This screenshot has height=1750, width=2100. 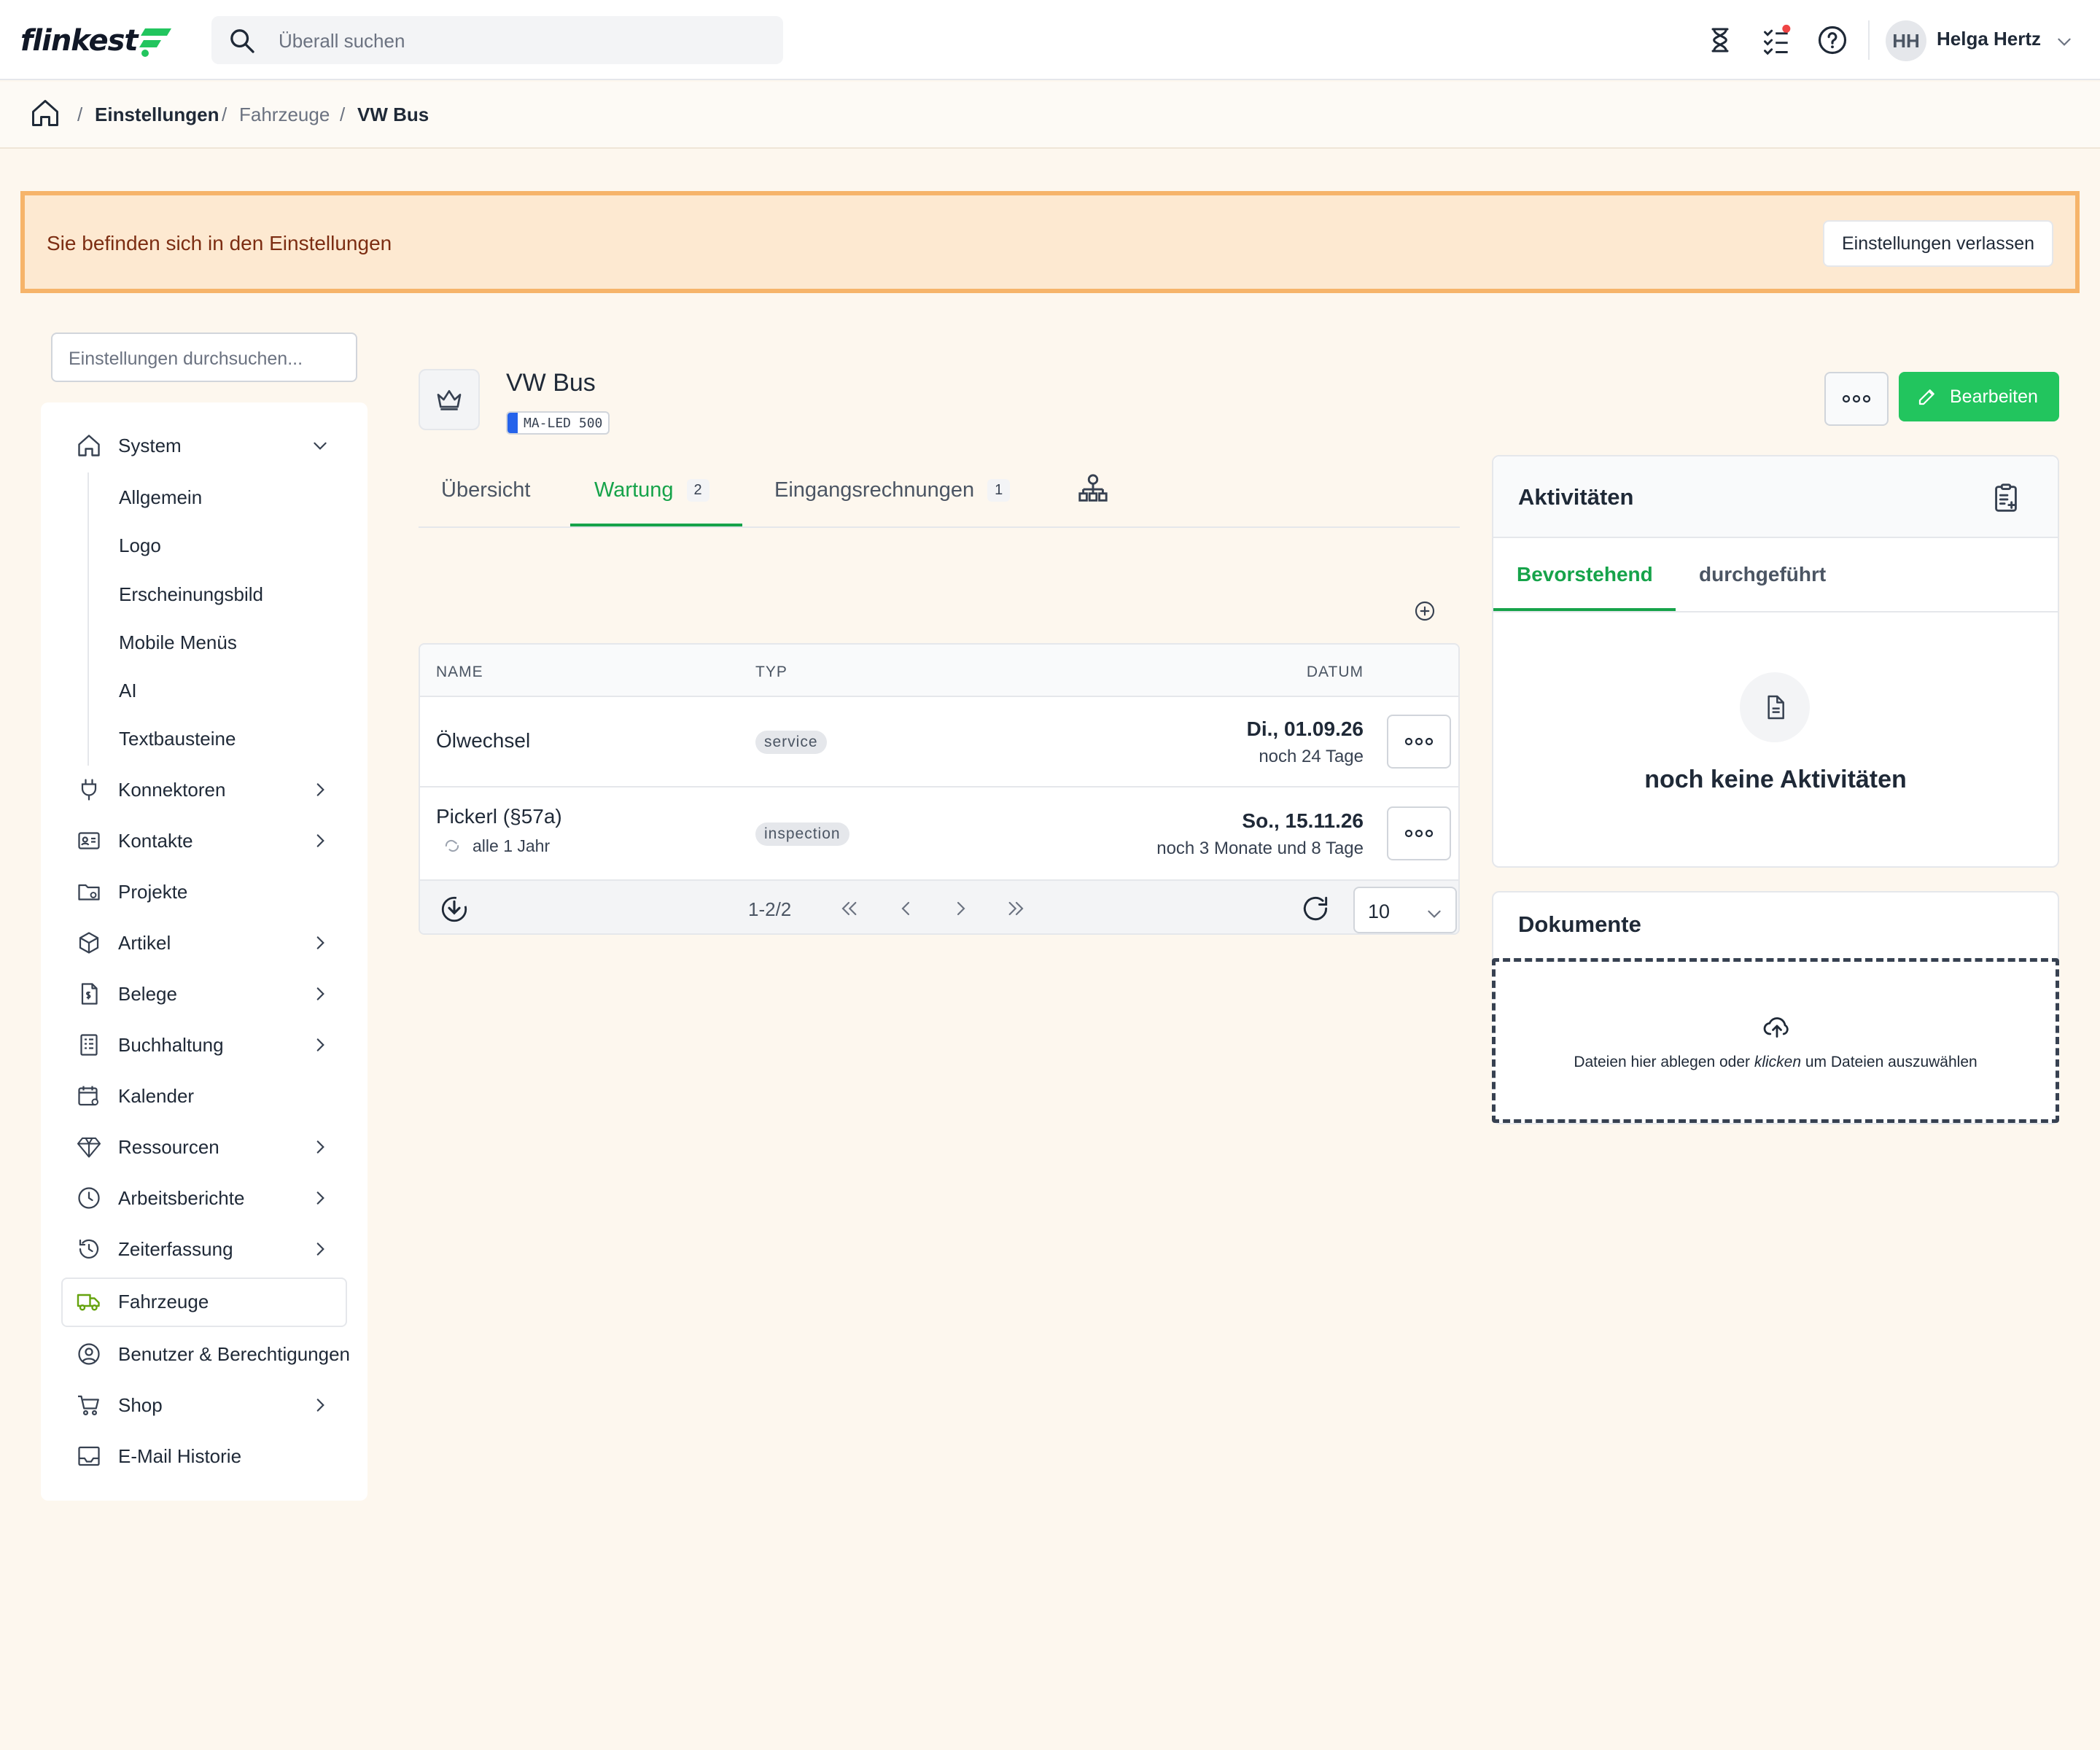 What do you see at coordinates (222, 1249) in the screenshot?
I see `sidebar-item-zeiterfassung: Zeiterfassung` at bounding box center [222, 1249].